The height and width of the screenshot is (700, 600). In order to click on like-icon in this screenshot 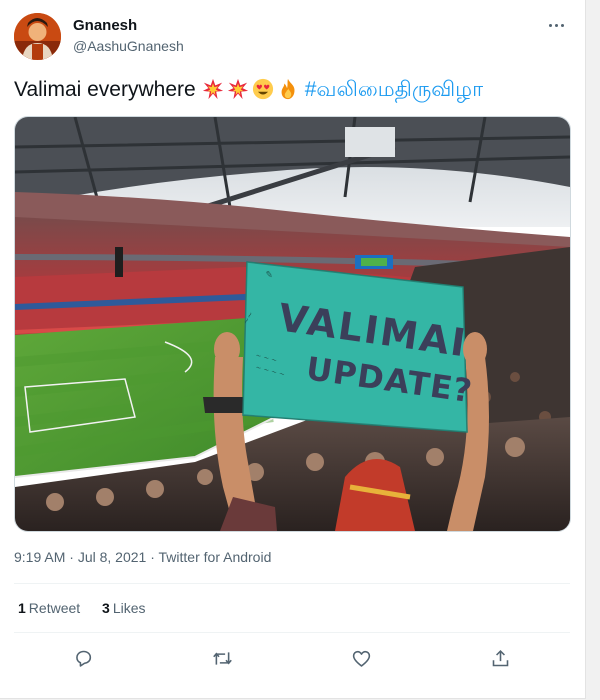, I will do `click(361, 658)`.